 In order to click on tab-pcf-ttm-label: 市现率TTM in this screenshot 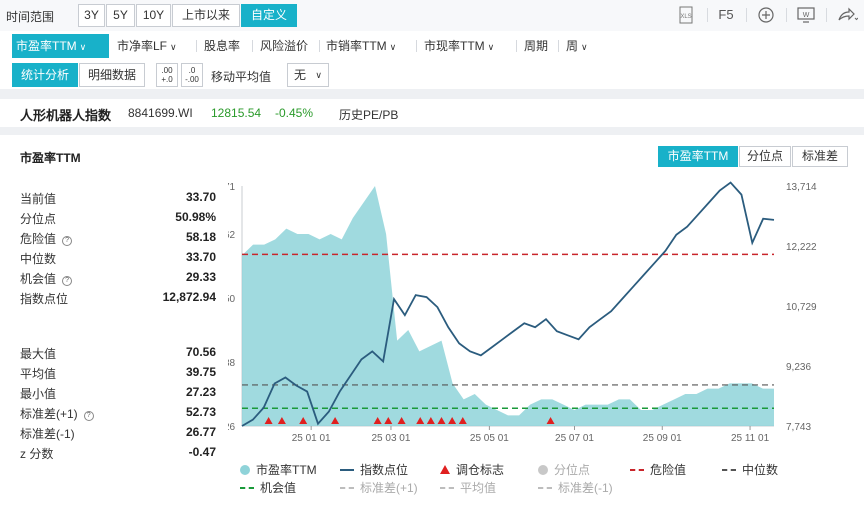, I will do `click(454, 46)`.